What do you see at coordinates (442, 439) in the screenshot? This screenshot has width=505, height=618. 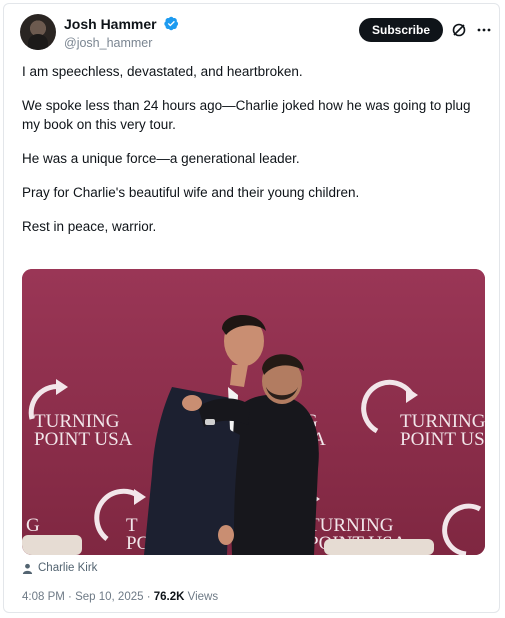 I see `backdrop-text: POINT US` at bounding box center [442, 439].